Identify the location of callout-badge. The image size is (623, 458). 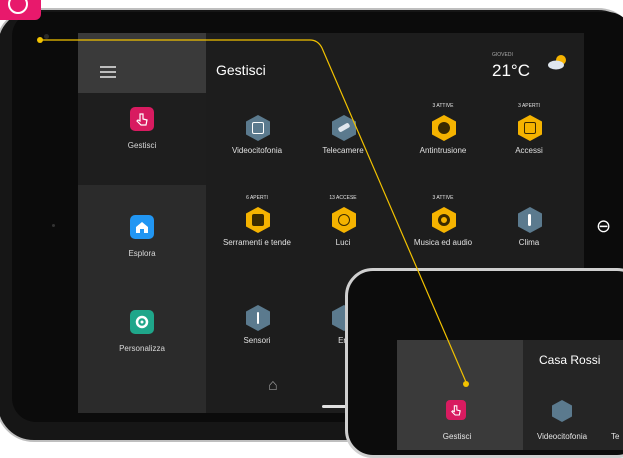
(20, 10).